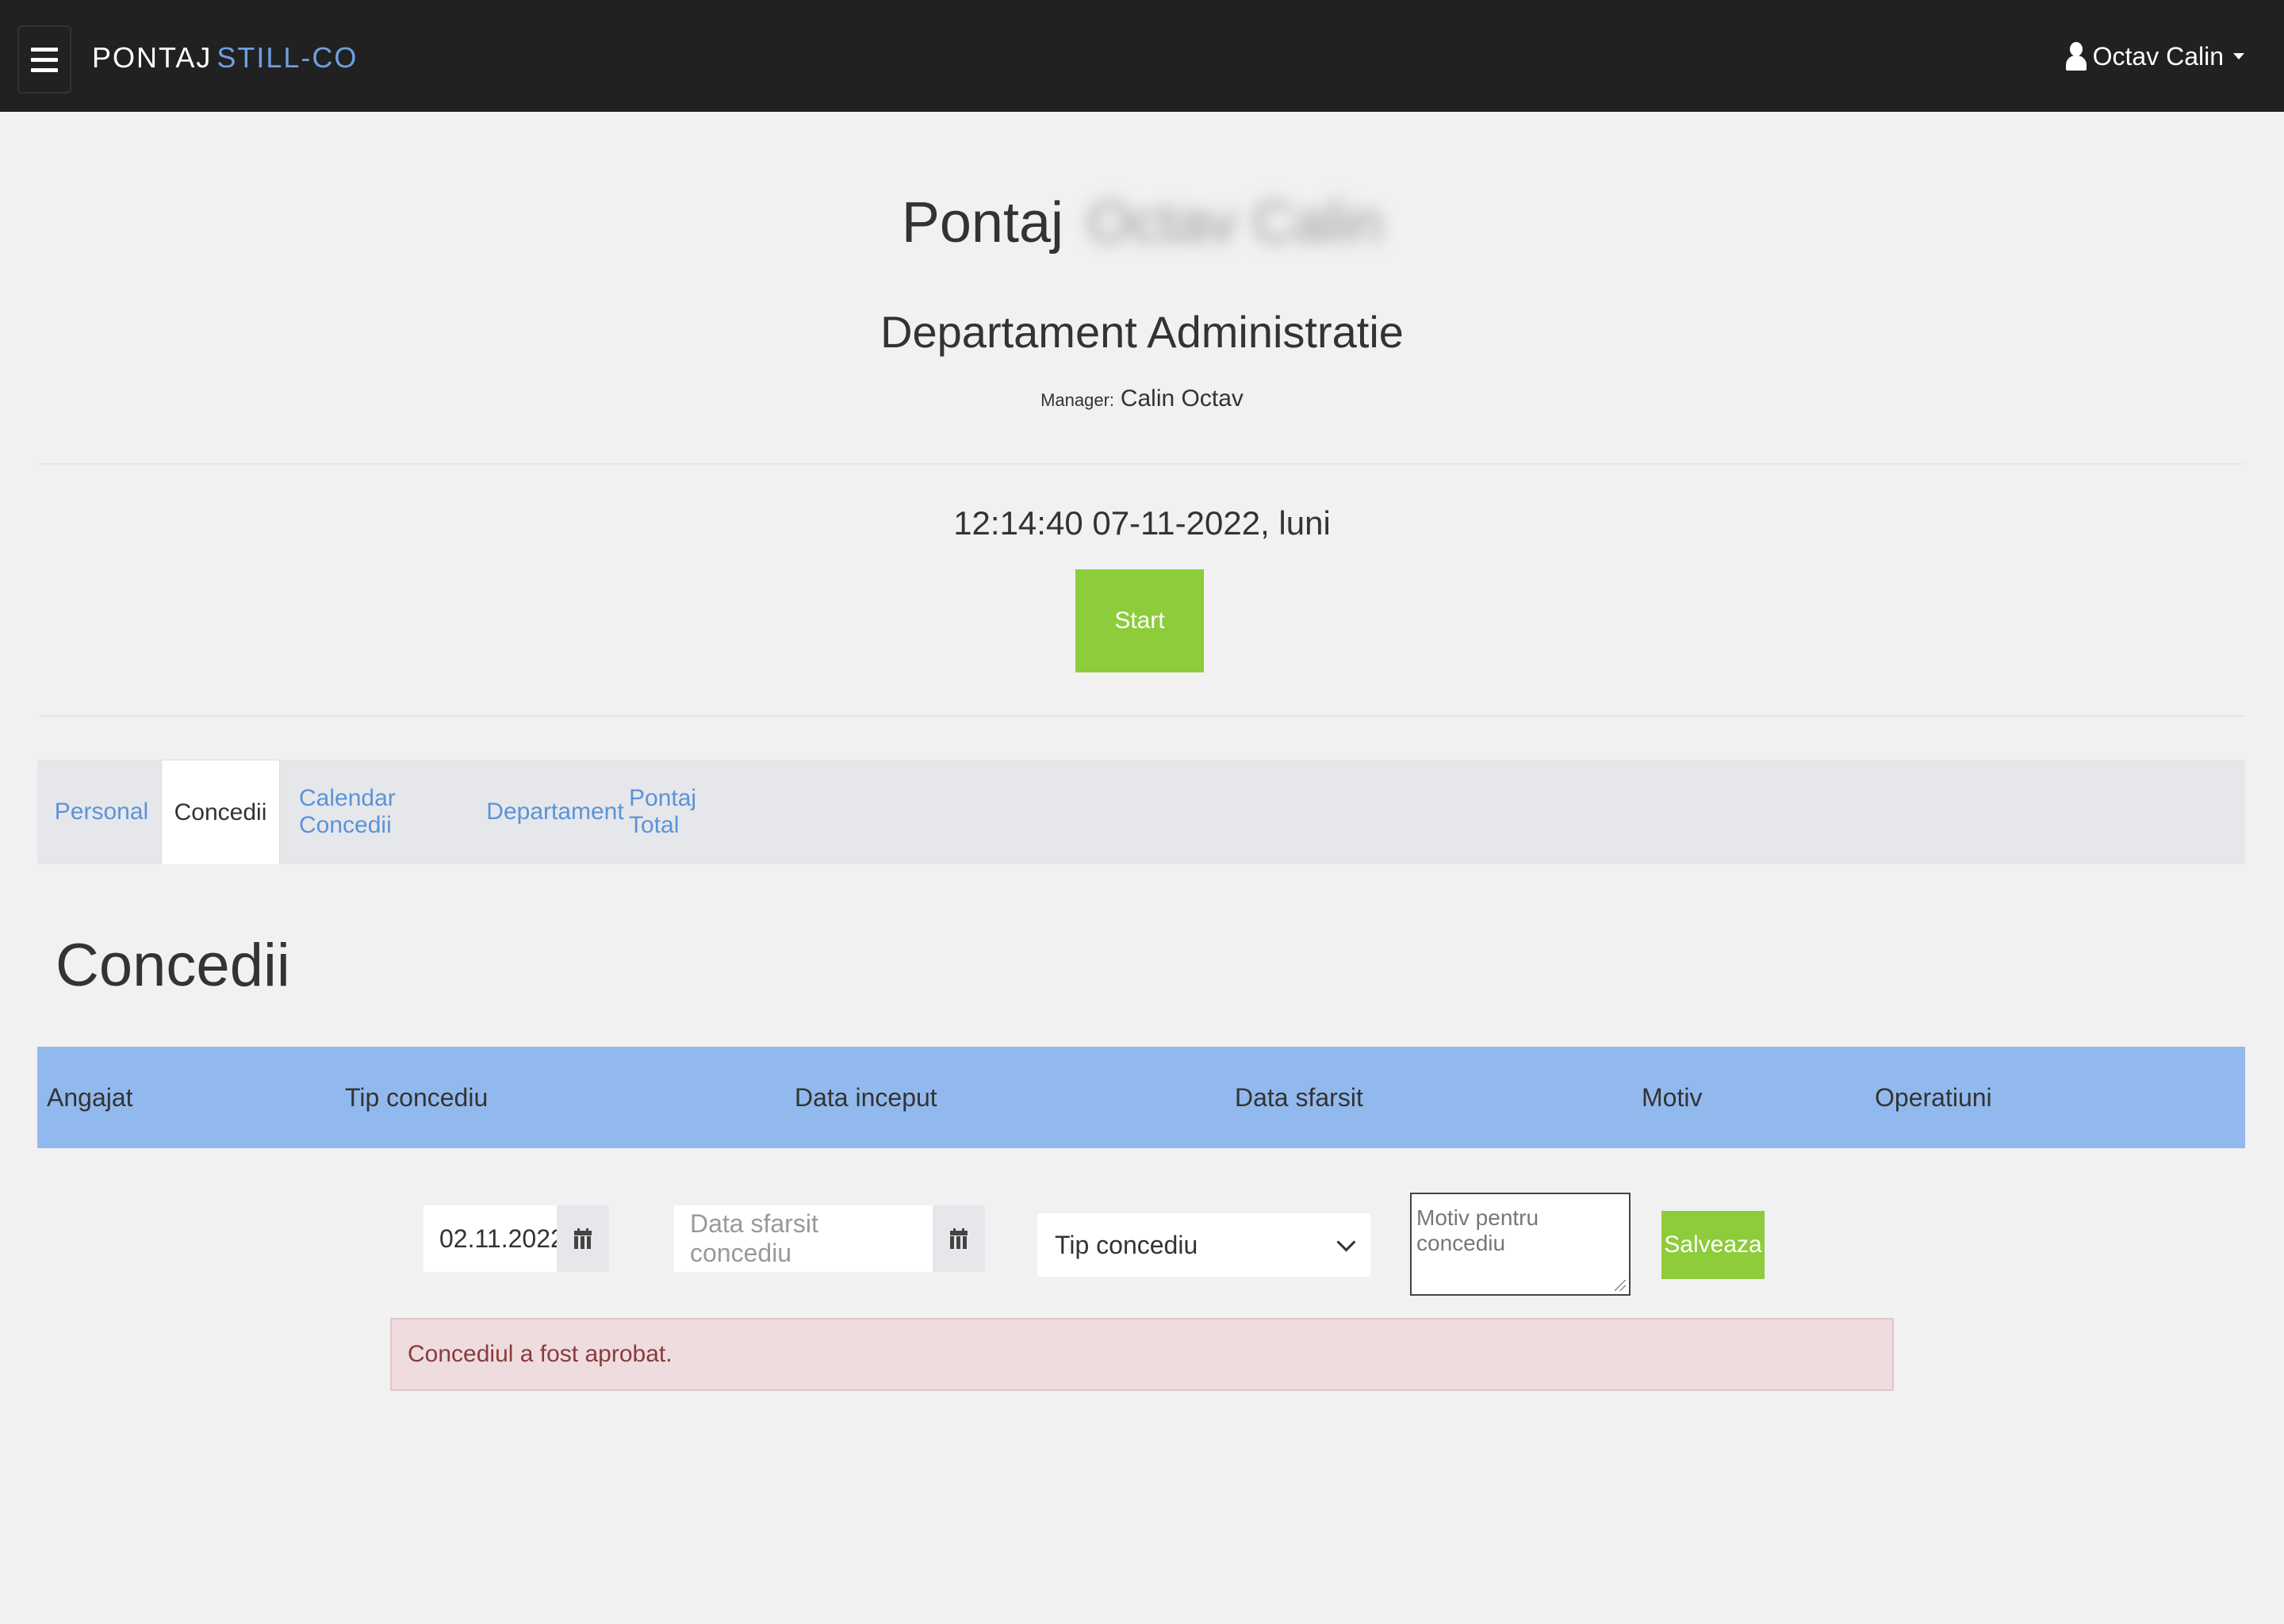 The width and height of the screenshot is (2284, 1624). What do you see at coordinates (287, 57) in the screenshot?
I see `brand-accent: STILL-CO` at bounding box center [287, 57].